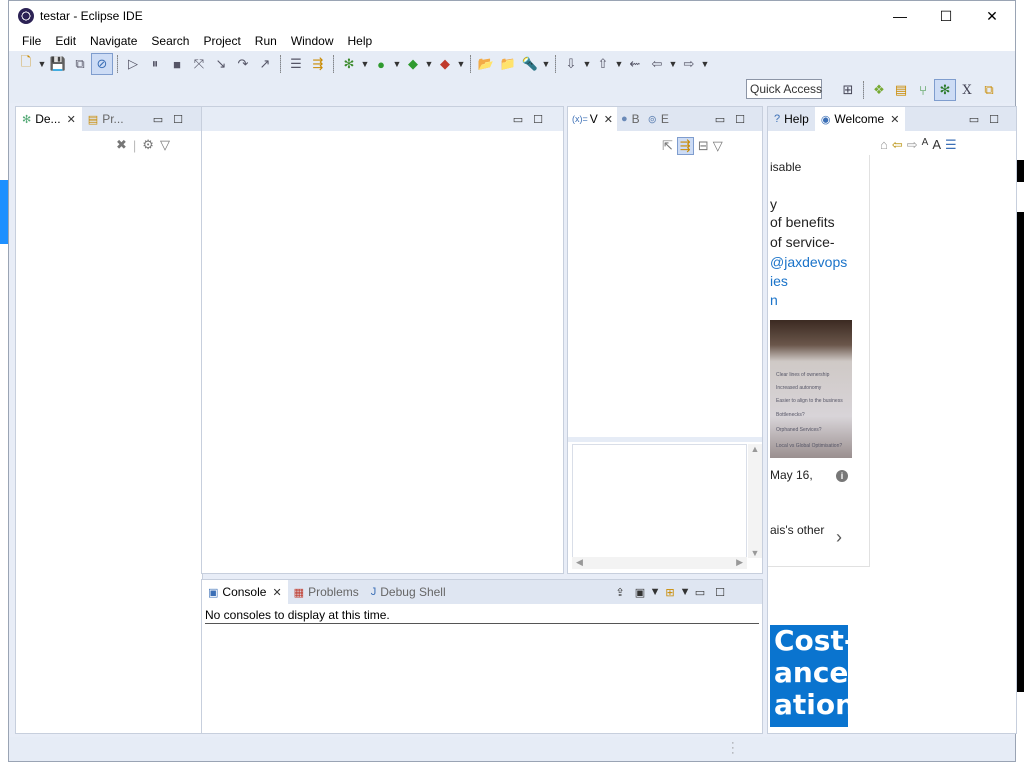  Describe the element at coordinates (113, 41) in the screenshot. I see `menu-navigate: Navigate` at that location.